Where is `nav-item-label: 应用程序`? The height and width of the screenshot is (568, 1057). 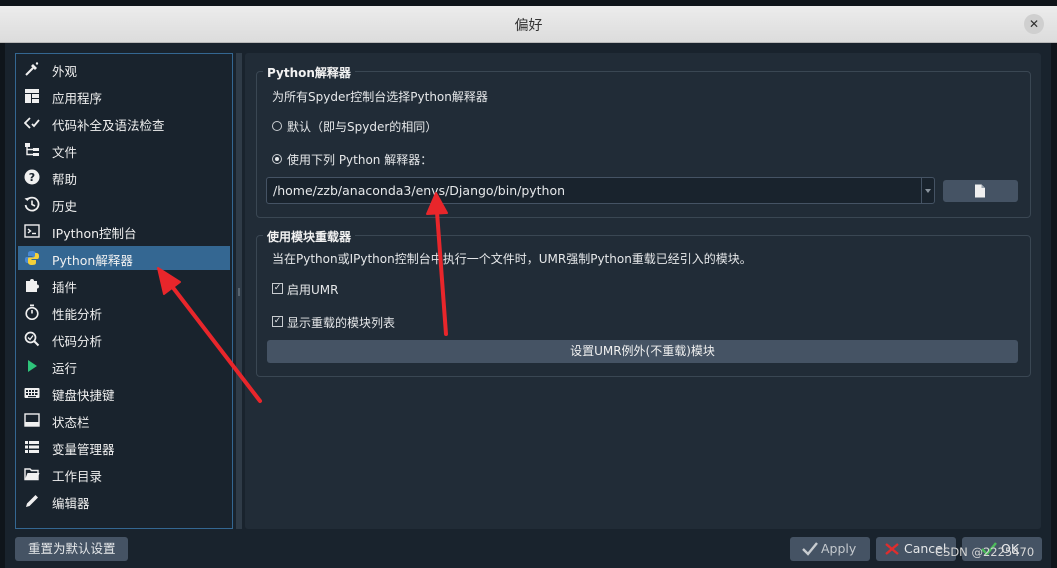
nav-item-label: 应用程序 is located at coordinates (77, 98).